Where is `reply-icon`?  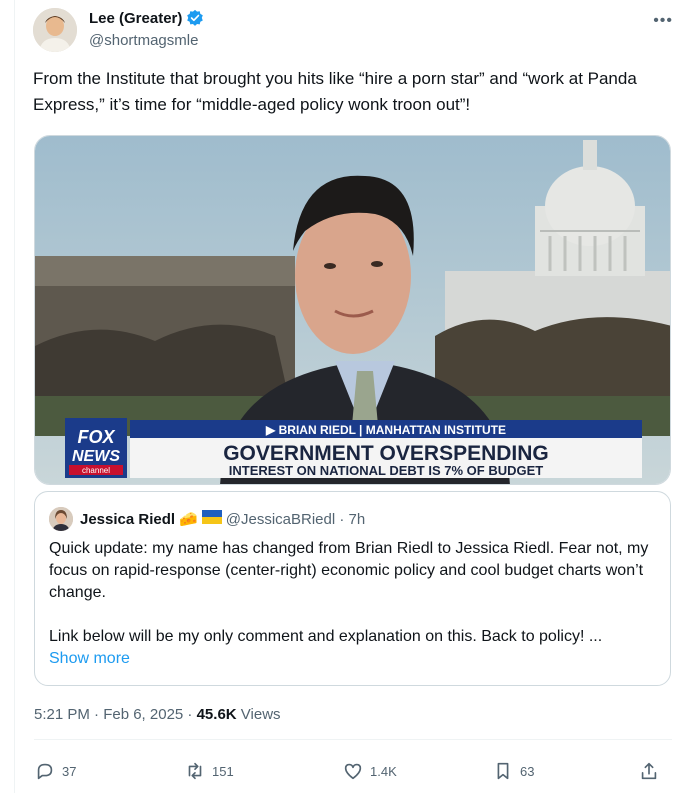
reply-icon is located at coordinates (45, 771).